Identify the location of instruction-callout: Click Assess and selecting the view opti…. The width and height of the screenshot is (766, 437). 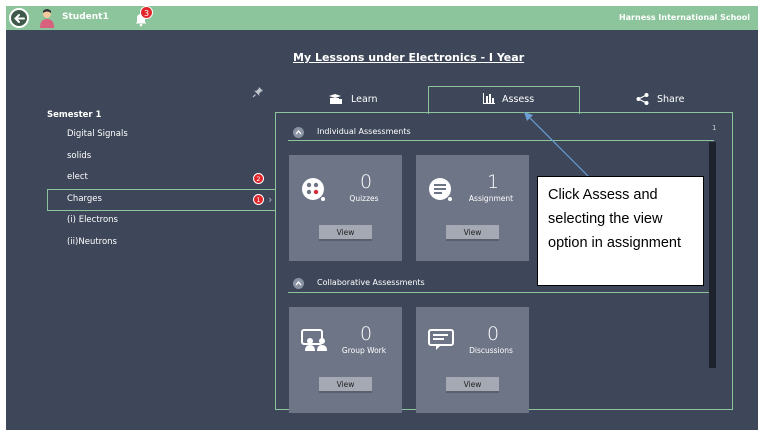
(620, 231).